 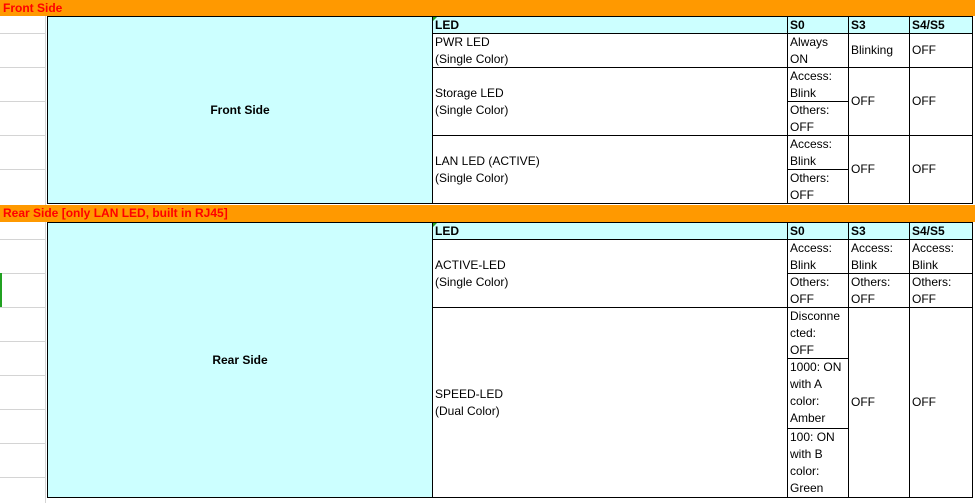 What do you see at coordinates (610, 402) in the screenshot?
I see `rear-speed-led-name: SPEED-LED (Dual Color)` at bounding box center [610, 402].